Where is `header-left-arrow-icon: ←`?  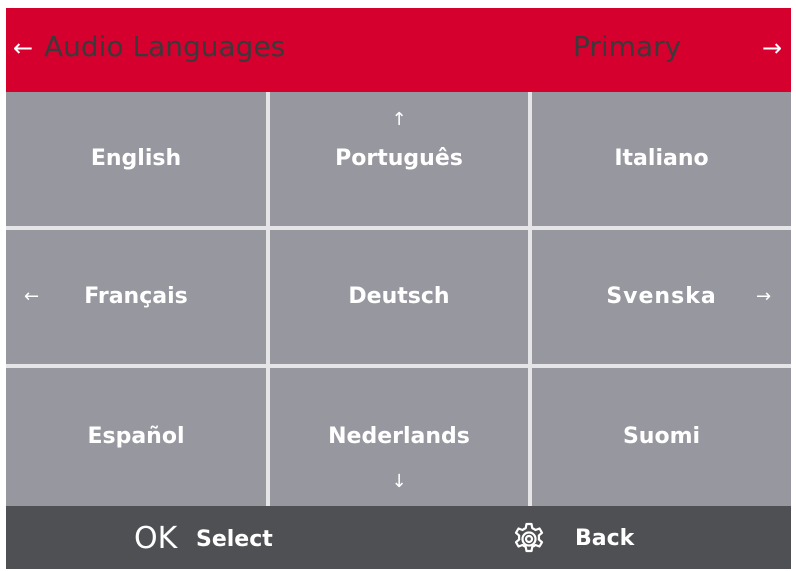
header-left-arrow-icon: ← is located at coordinates (23, 48).